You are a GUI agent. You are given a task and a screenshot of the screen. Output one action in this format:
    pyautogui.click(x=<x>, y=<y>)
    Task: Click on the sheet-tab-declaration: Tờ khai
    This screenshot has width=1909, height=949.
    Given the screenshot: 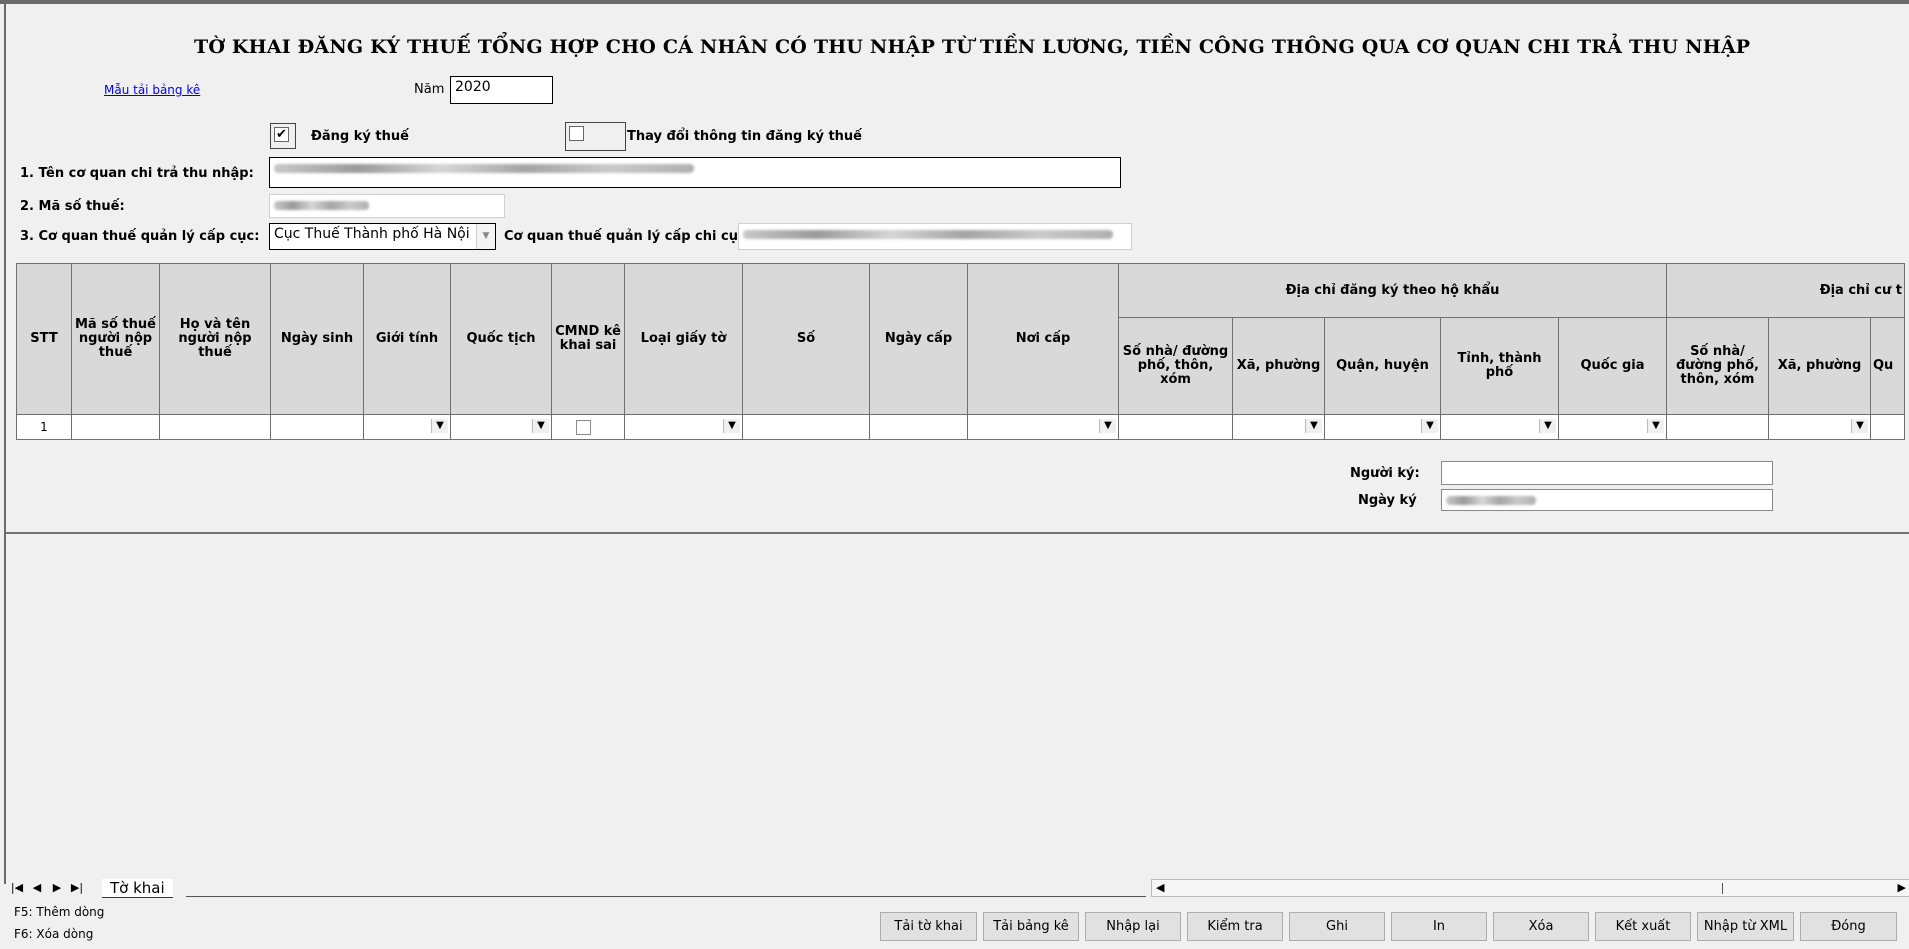 What is the action you would take?
    pyautogui.click(x=137, y=888)
    